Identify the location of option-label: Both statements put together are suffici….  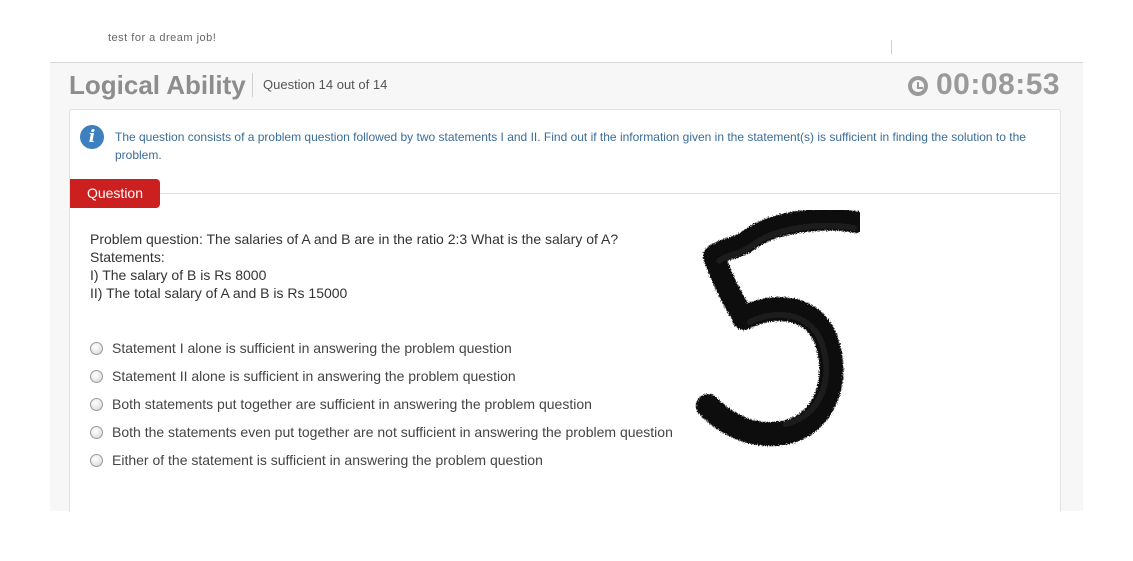
(352, 404).